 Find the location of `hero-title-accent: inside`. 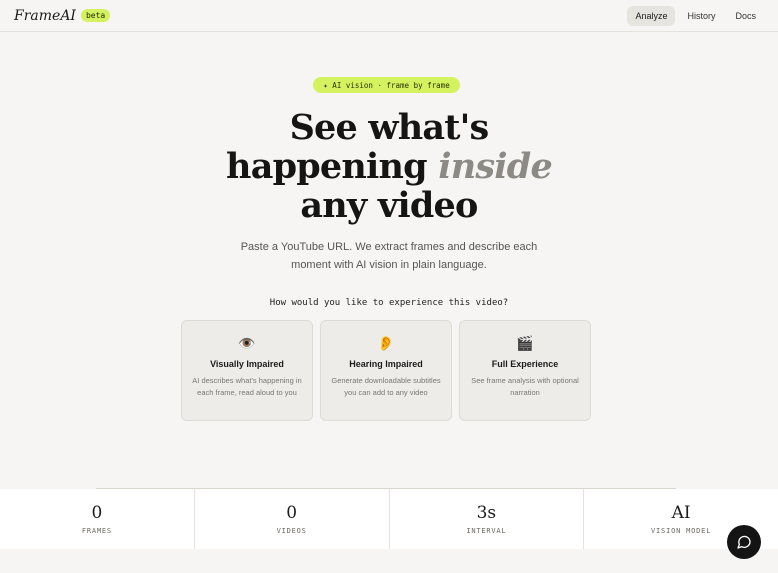

hero-title-accent: inside is located at coordinates (495, 166).